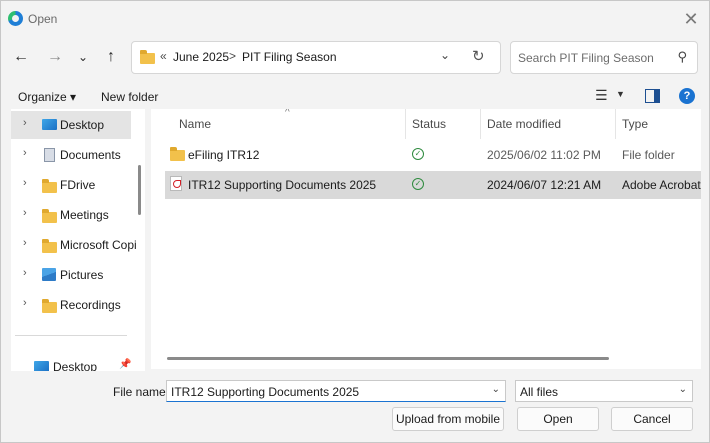 The image size is (710, 443). What do you see at coordinates (21, 57) in the screenshot?
I see `back-arrow-icon: ←` at bounding box center [21, 57].